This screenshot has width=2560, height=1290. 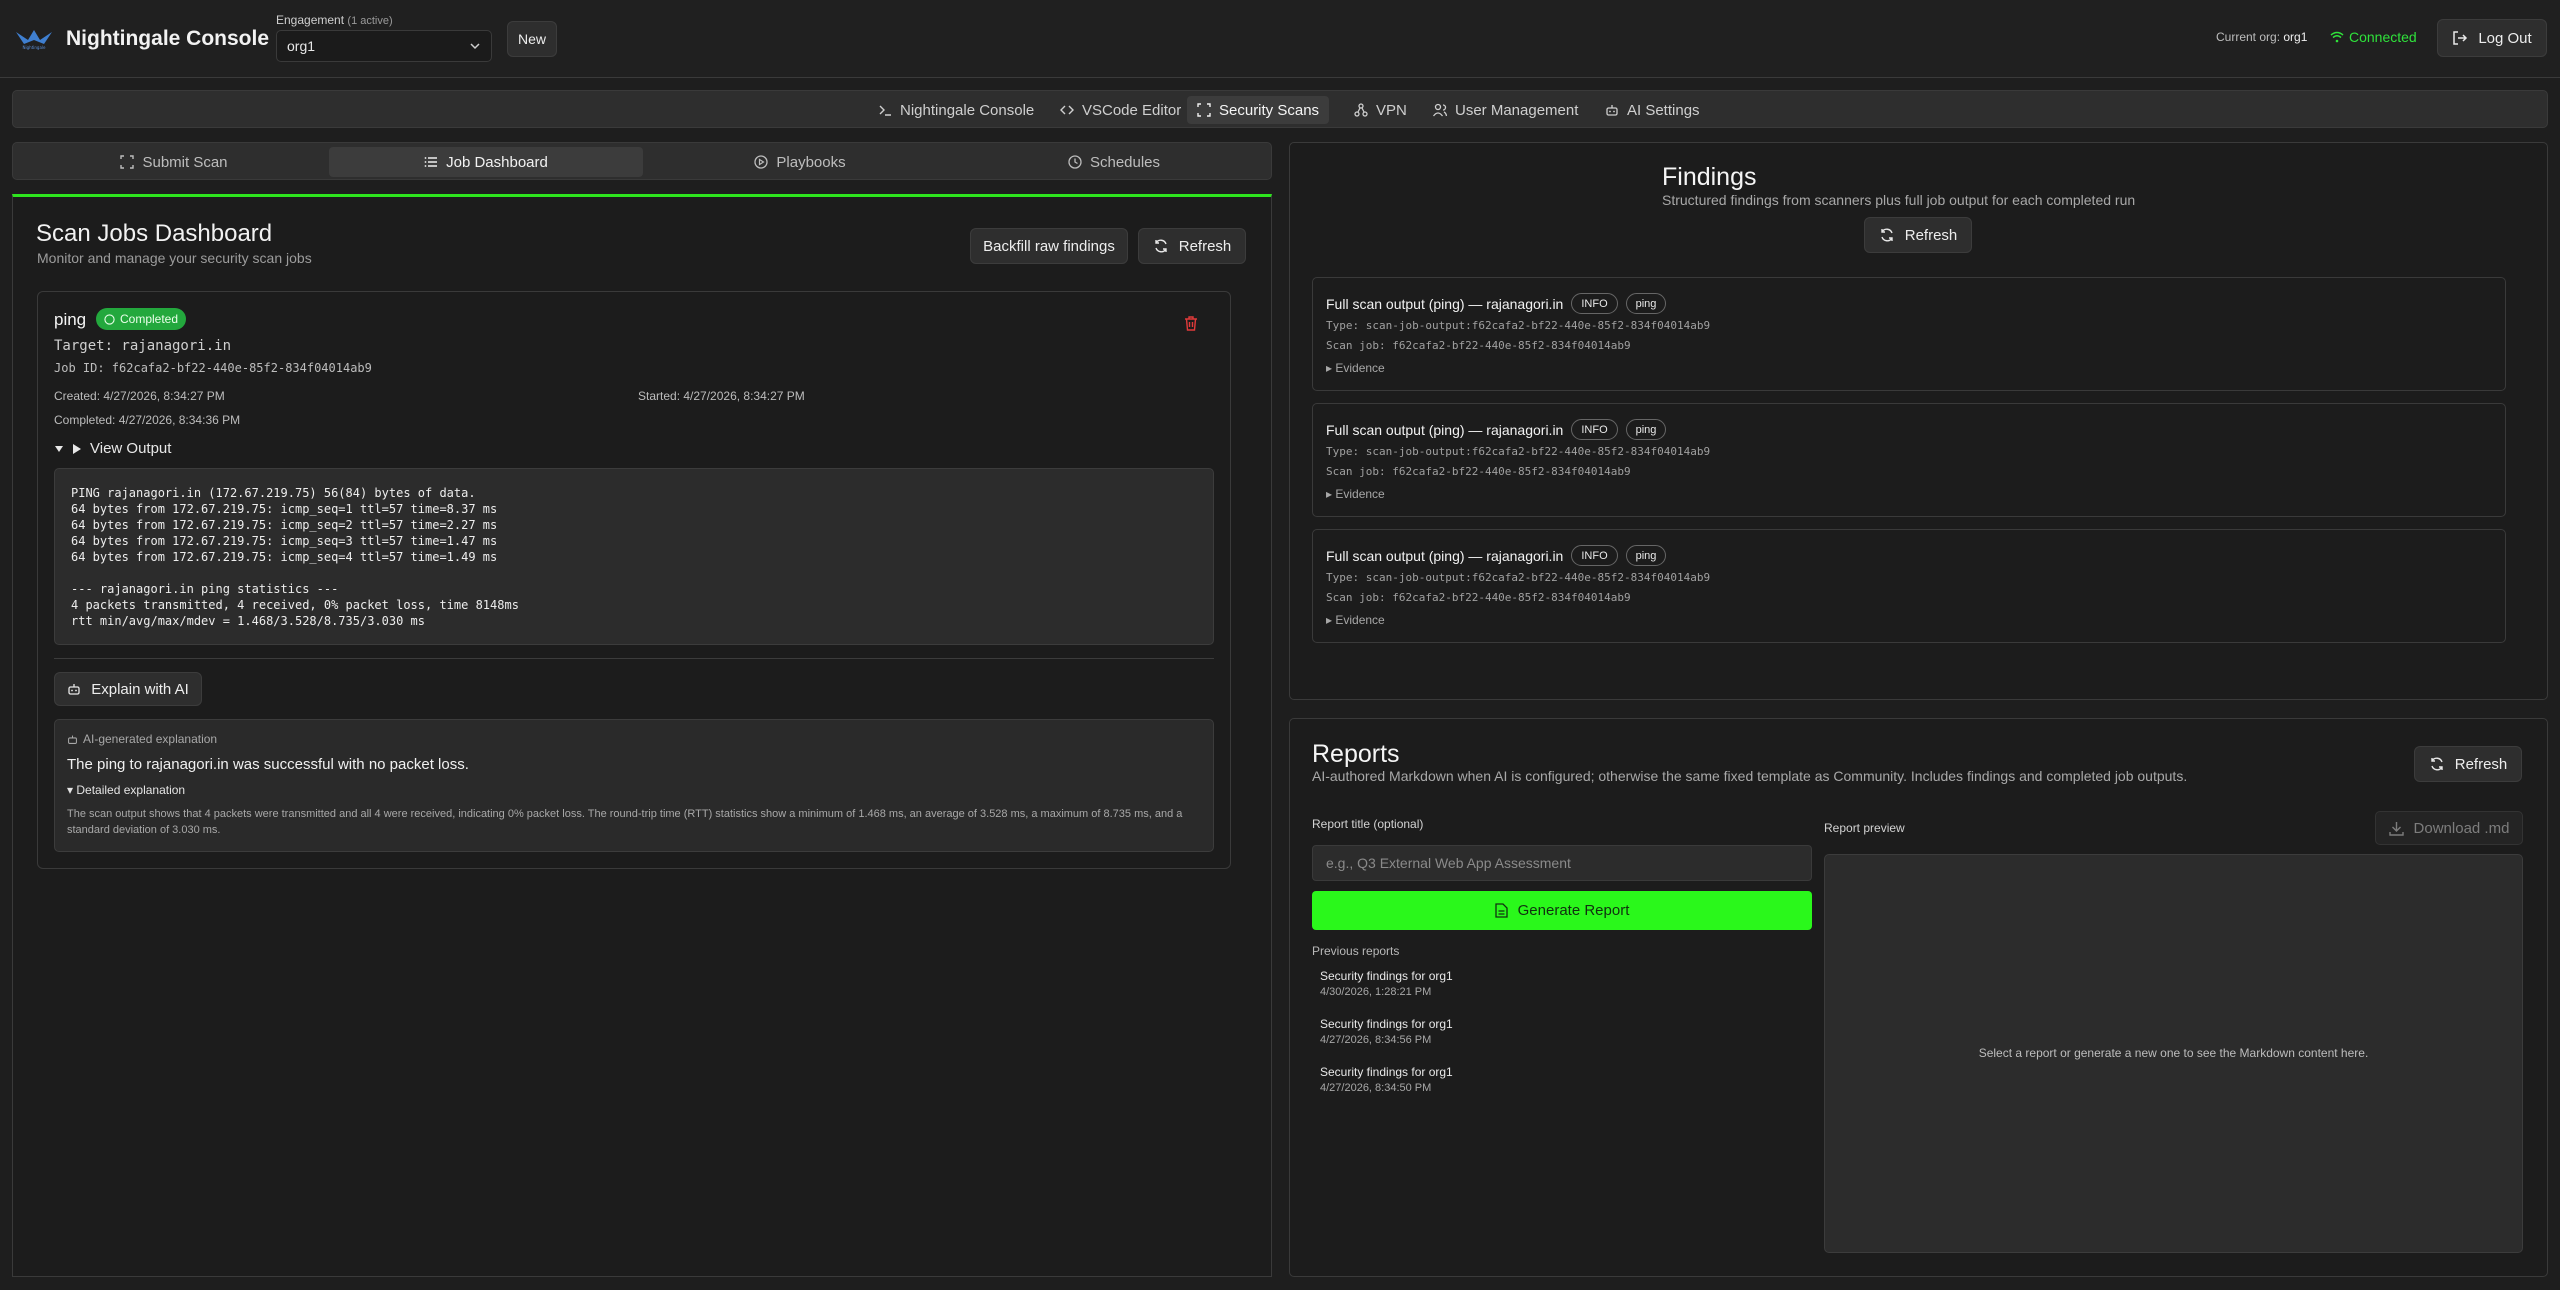 What do you see at coordinates (2460, 38) in the screenshot?
I see `logout-icon` at bounding box center [2460, 38].